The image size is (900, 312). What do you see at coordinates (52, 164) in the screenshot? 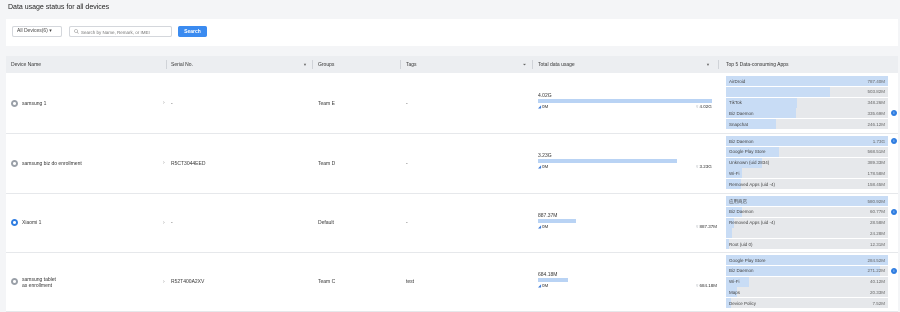
I see `device-name: samsung biz do enrollment` at bounding box center [52, 164].